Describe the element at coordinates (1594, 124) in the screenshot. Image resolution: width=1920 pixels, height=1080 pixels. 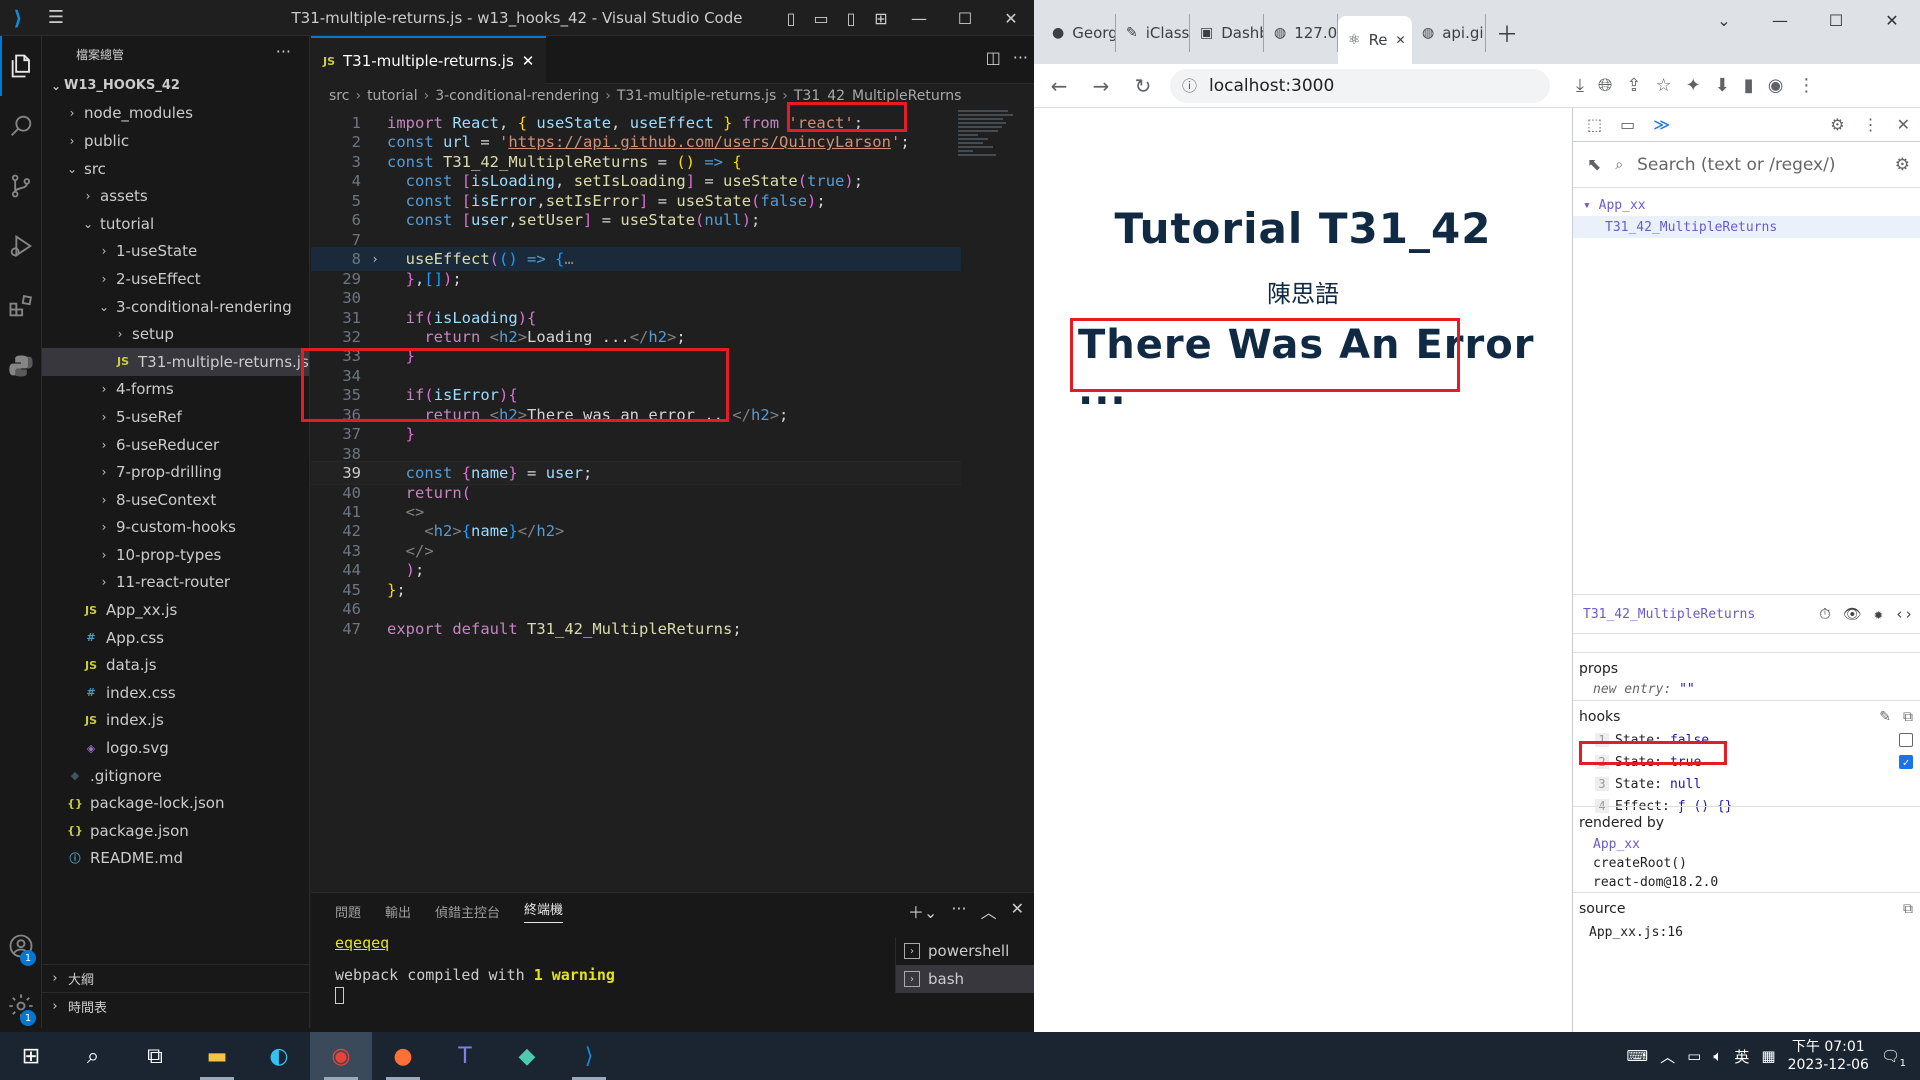
I see `inspect-element-icon: ⬚` at that location.